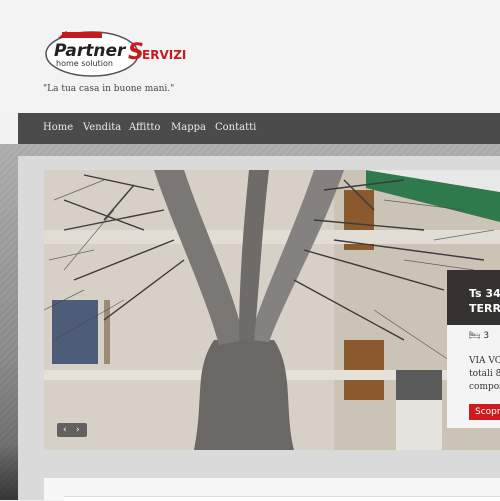 Image resolution: width=500 pixels, height=501 pixels. What do you see at coordinates (58, 127) in the screenshot?
I see `nav-item-home: Home` at bounding box center [58, 127].